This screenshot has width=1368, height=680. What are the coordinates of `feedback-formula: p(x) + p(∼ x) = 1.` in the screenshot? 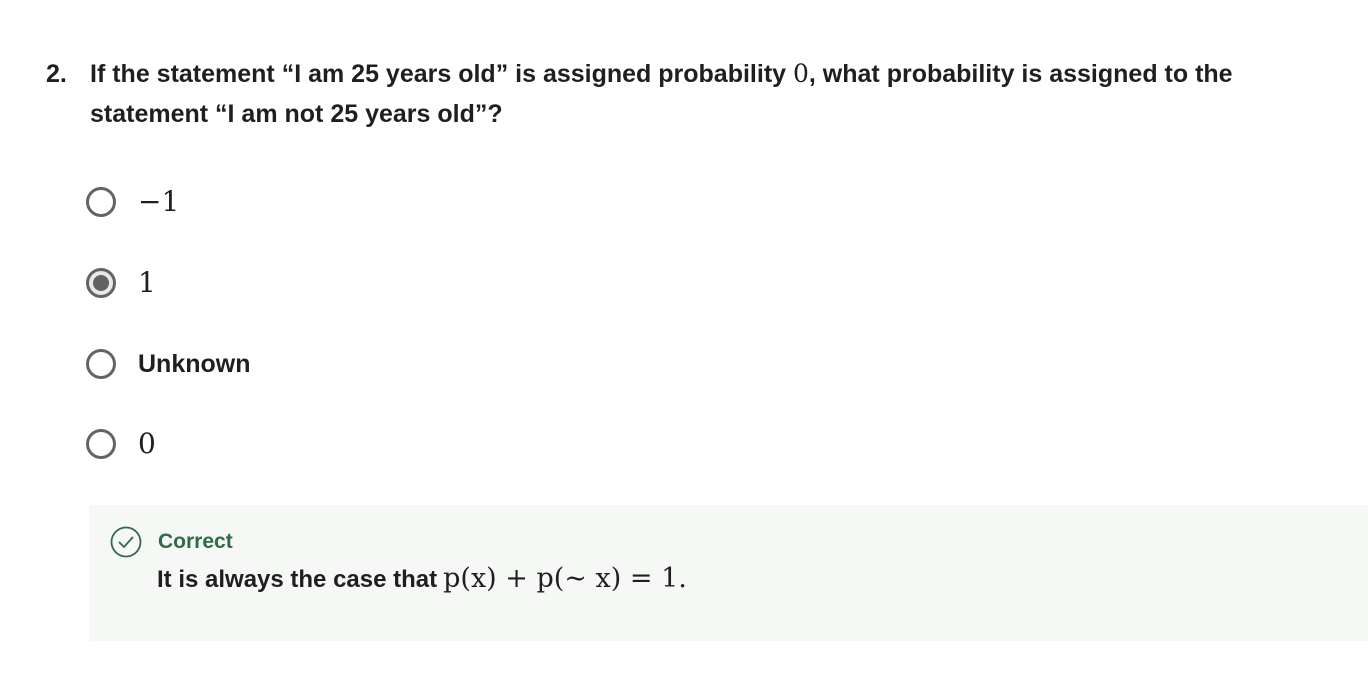 It's located at (565, 578).